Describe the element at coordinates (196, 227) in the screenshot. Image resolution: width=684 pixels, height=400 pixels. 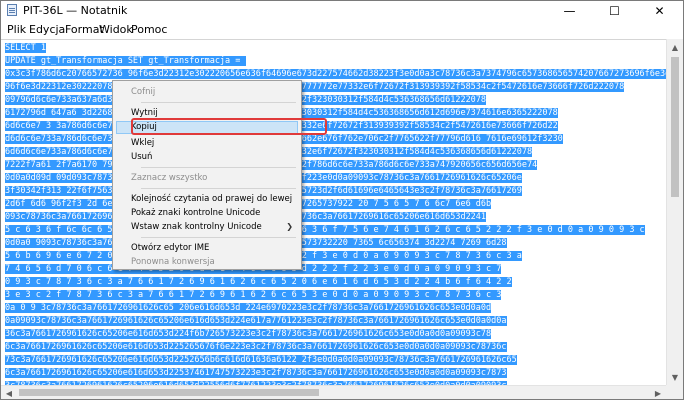
I see `menu-item-insert-unicode-control: Wstaw znak kontrolny Unicode` at that location.